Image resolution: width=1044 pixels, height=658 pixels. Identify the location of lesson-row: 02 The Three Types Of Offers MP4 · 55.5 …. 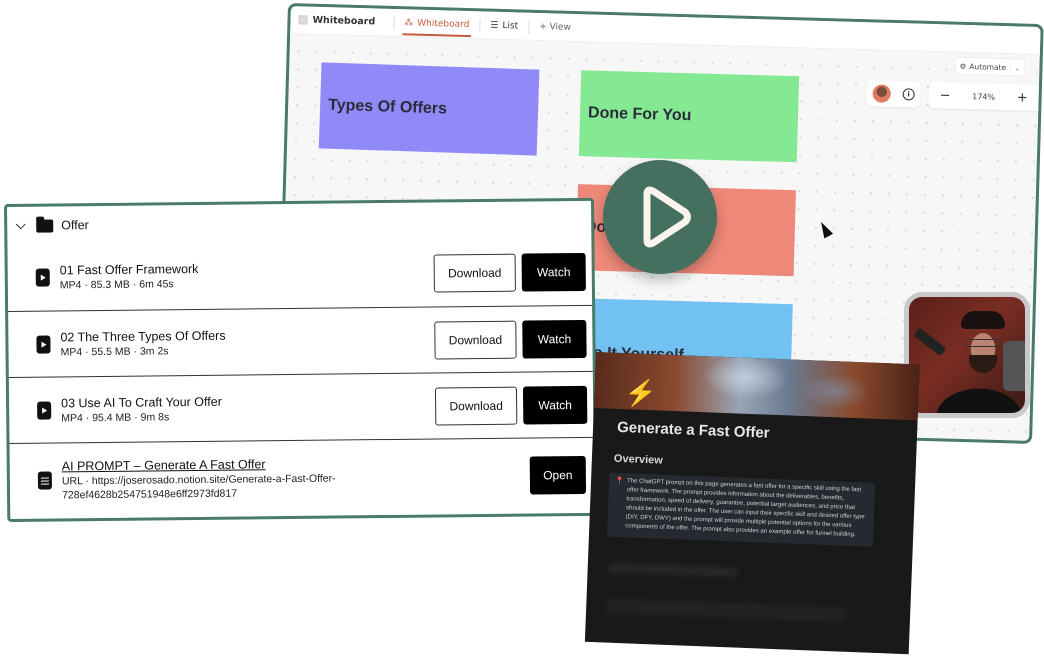
(300, 340).